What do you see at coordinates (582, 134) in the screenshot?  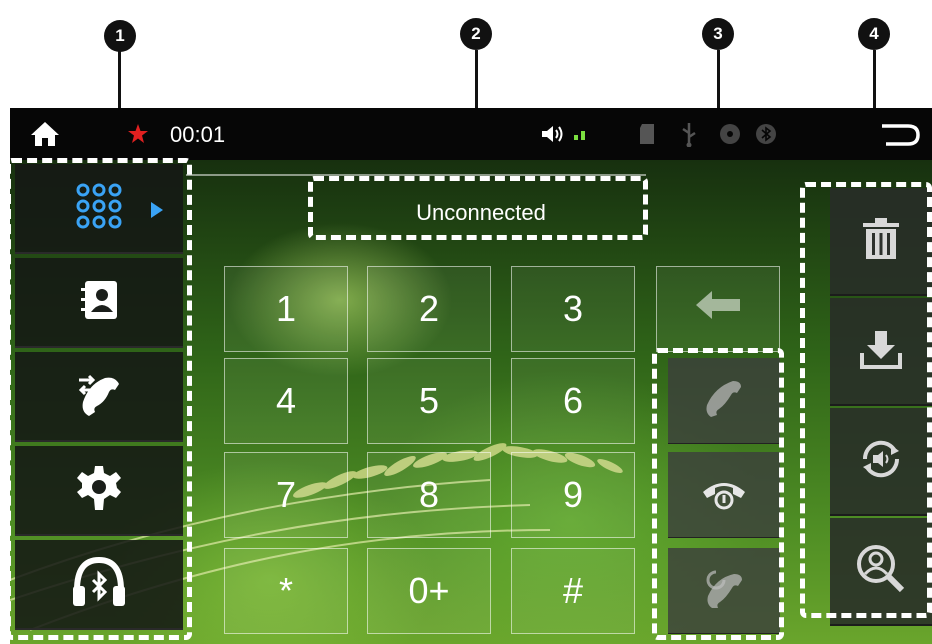 I see `signal-icon` at bounding box center [582, 134].